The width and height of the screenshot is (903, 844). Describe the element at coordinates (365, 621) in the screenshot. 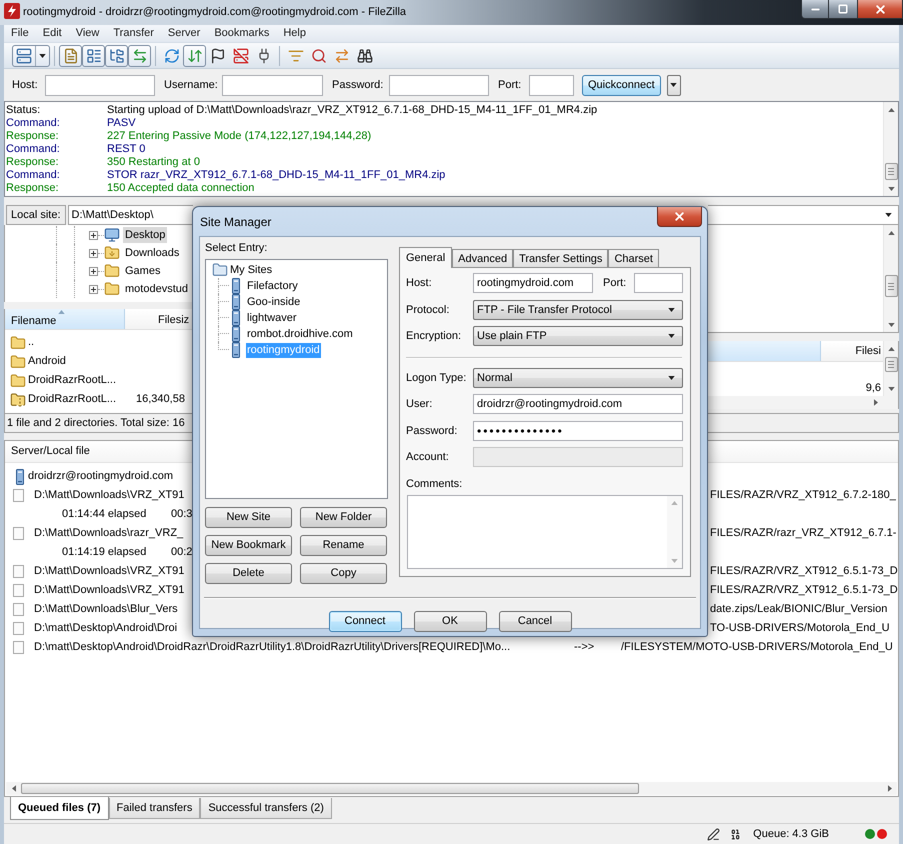

I see `dialog-button: Connect` at that location.